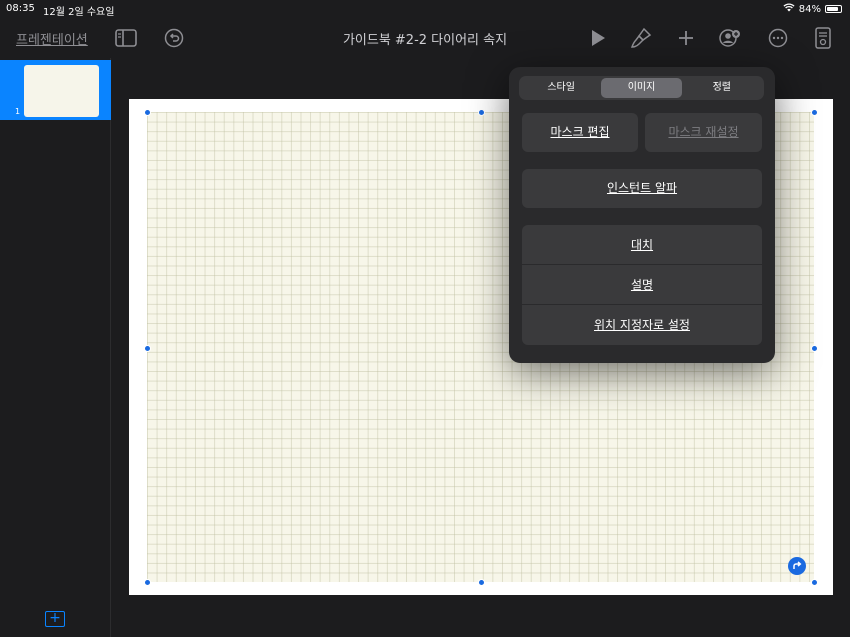  What do you see at coordinates (778, 38) in the screenshot?
I see `more-icon` at bounding box center [778, 38].